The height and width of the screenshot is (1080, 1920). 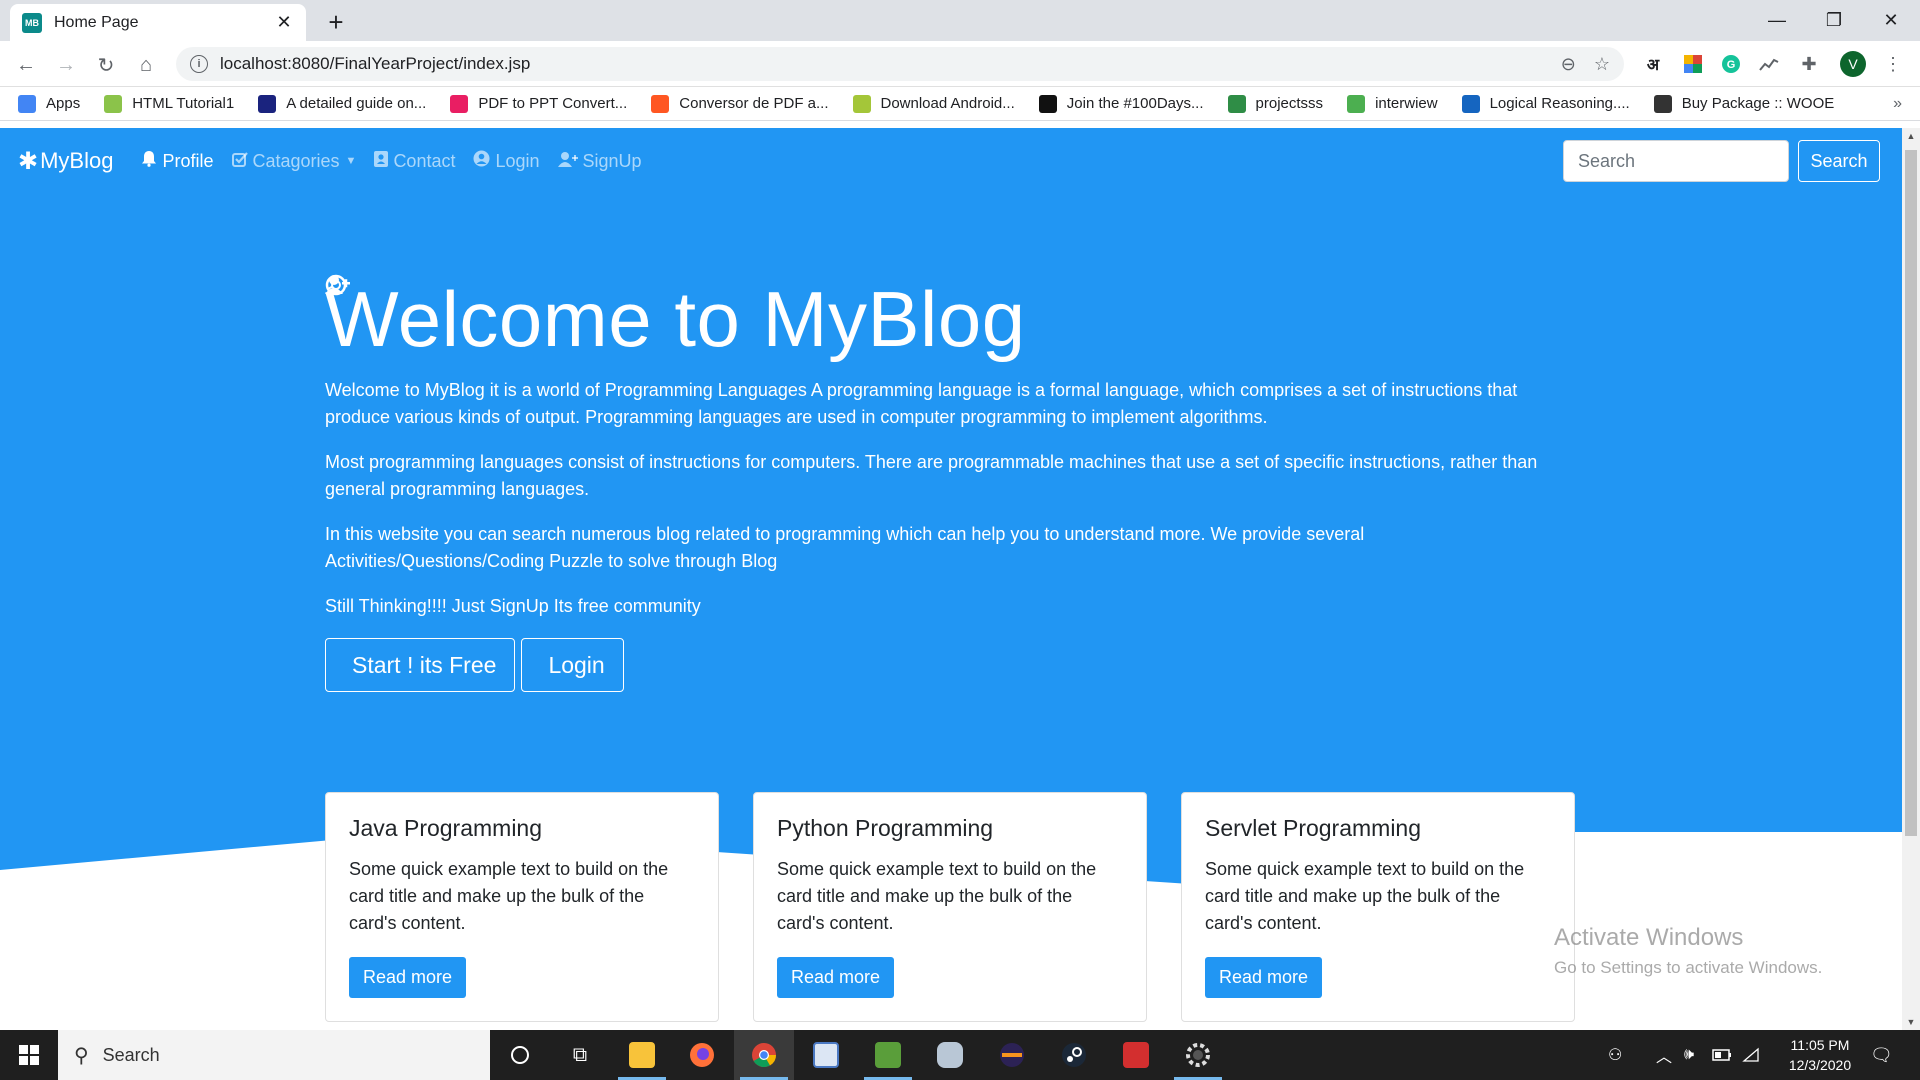 I want to click on chrome-icon, so click(x=764, y=1055).